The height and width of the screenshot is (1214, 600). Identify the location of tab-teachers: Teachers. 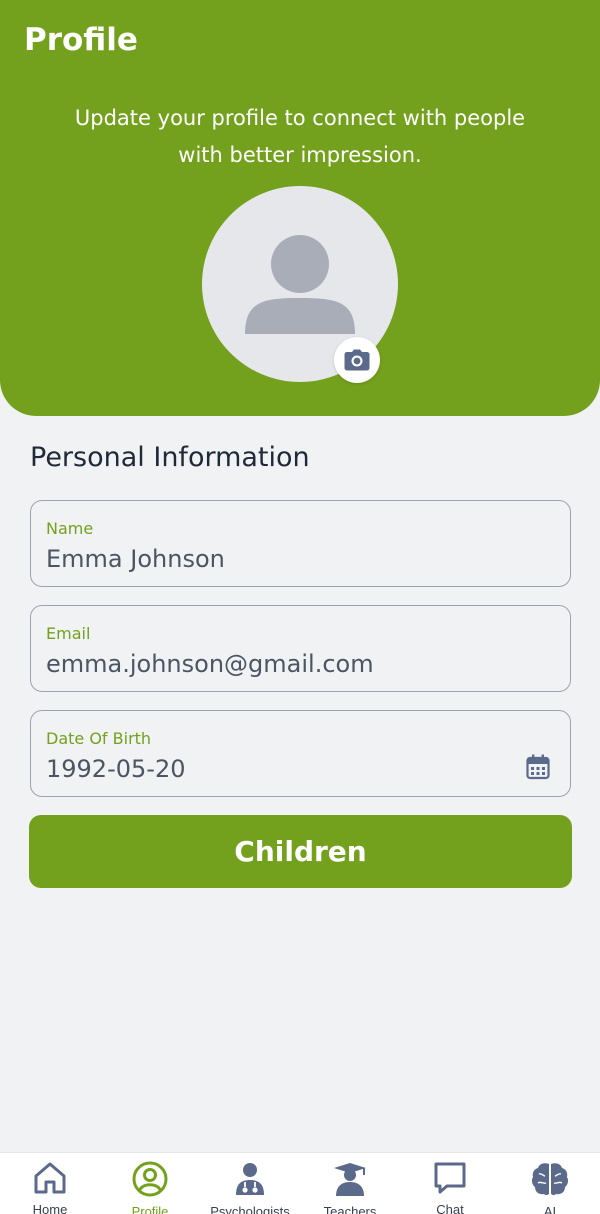
(350, 1183).